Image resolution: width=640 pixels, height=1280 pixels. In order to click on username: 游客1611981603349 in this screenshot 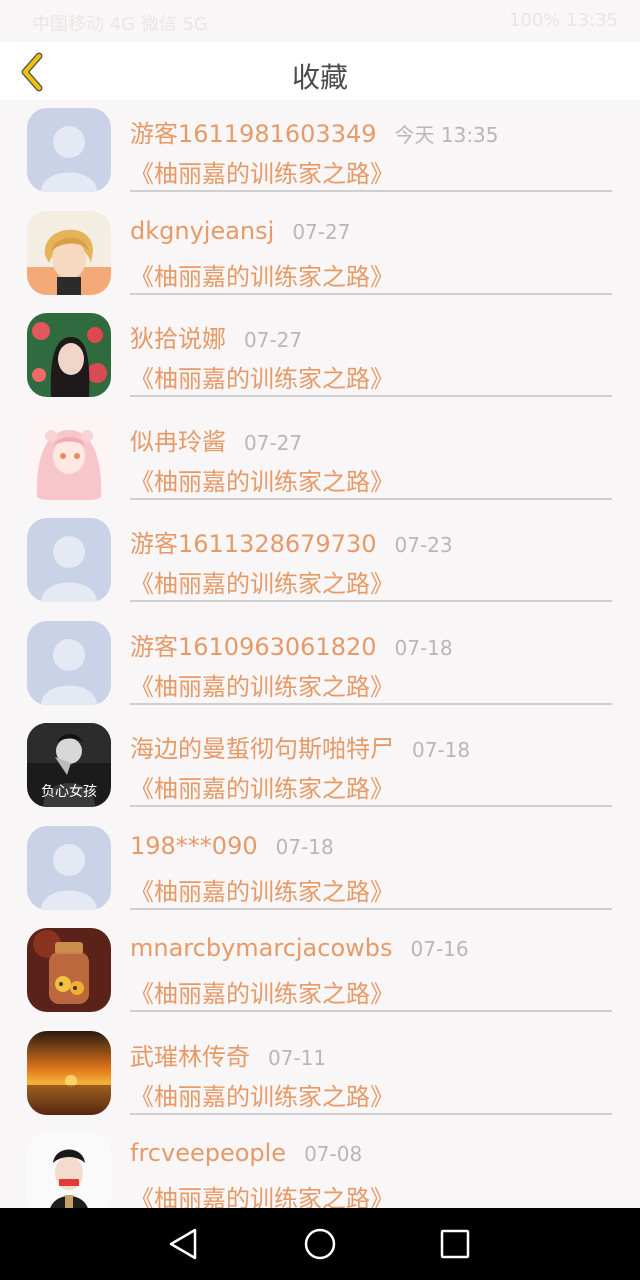, I will do `click(253, 131)`.